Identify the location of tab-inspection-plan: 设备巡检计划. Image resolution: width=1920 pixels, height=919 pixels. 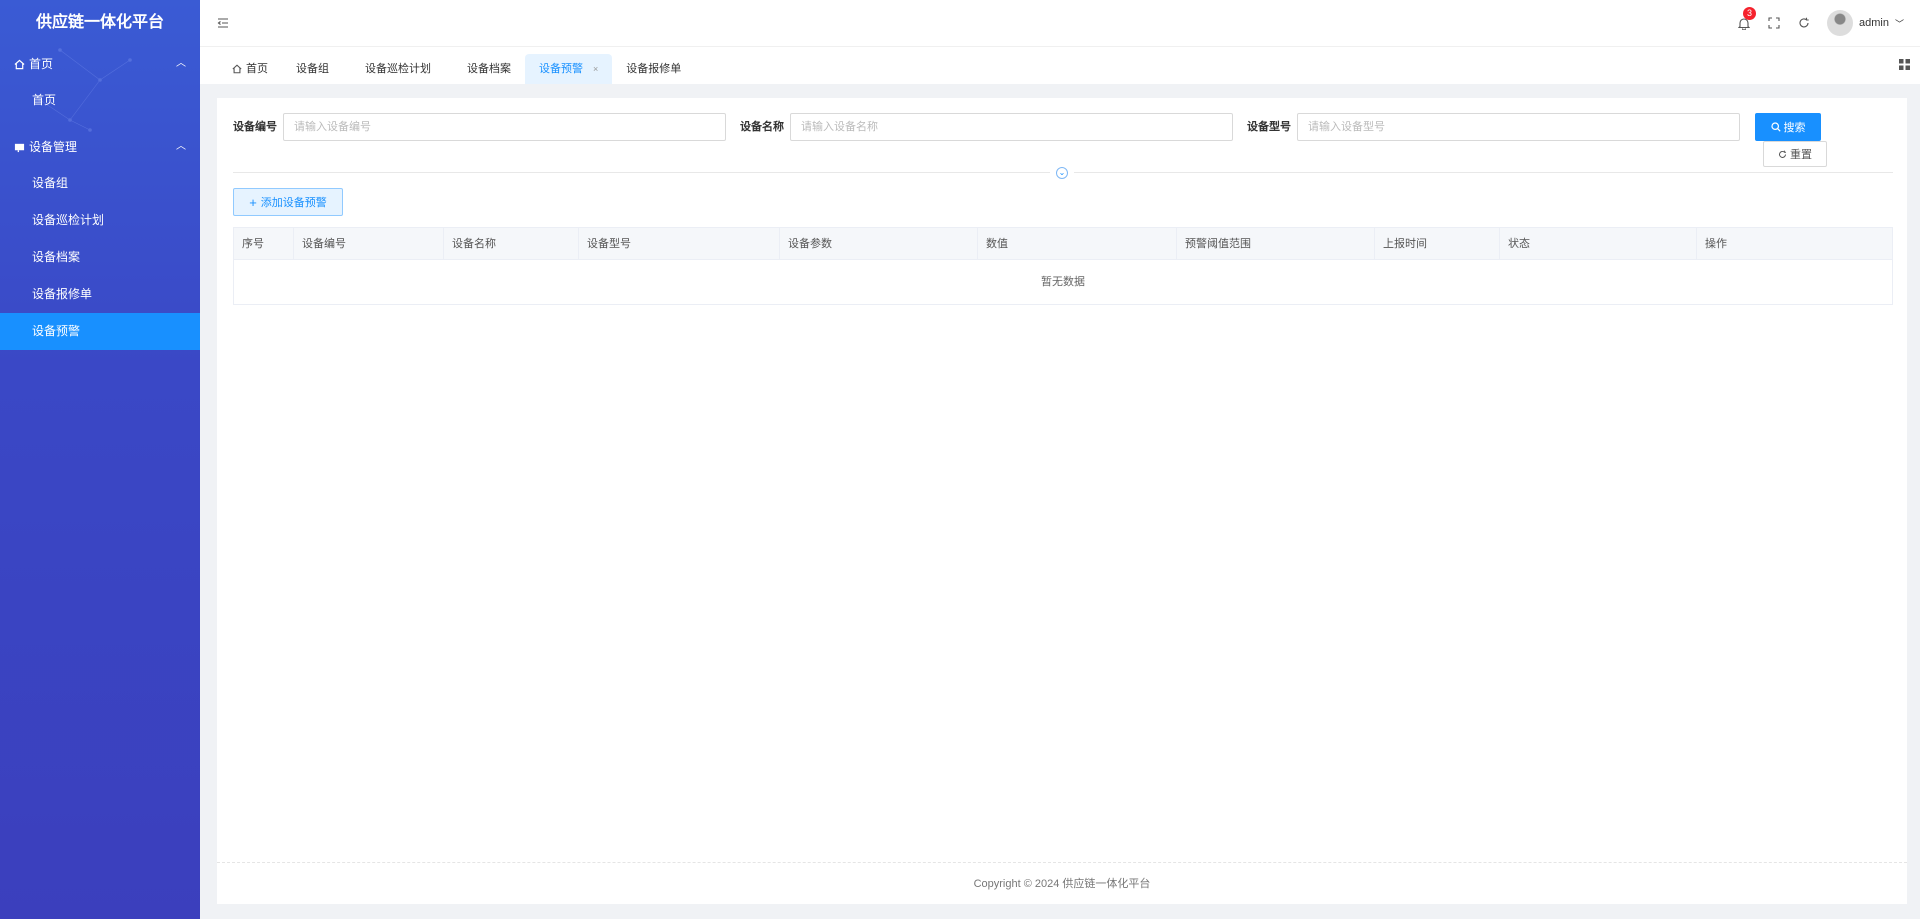
(398, 69).